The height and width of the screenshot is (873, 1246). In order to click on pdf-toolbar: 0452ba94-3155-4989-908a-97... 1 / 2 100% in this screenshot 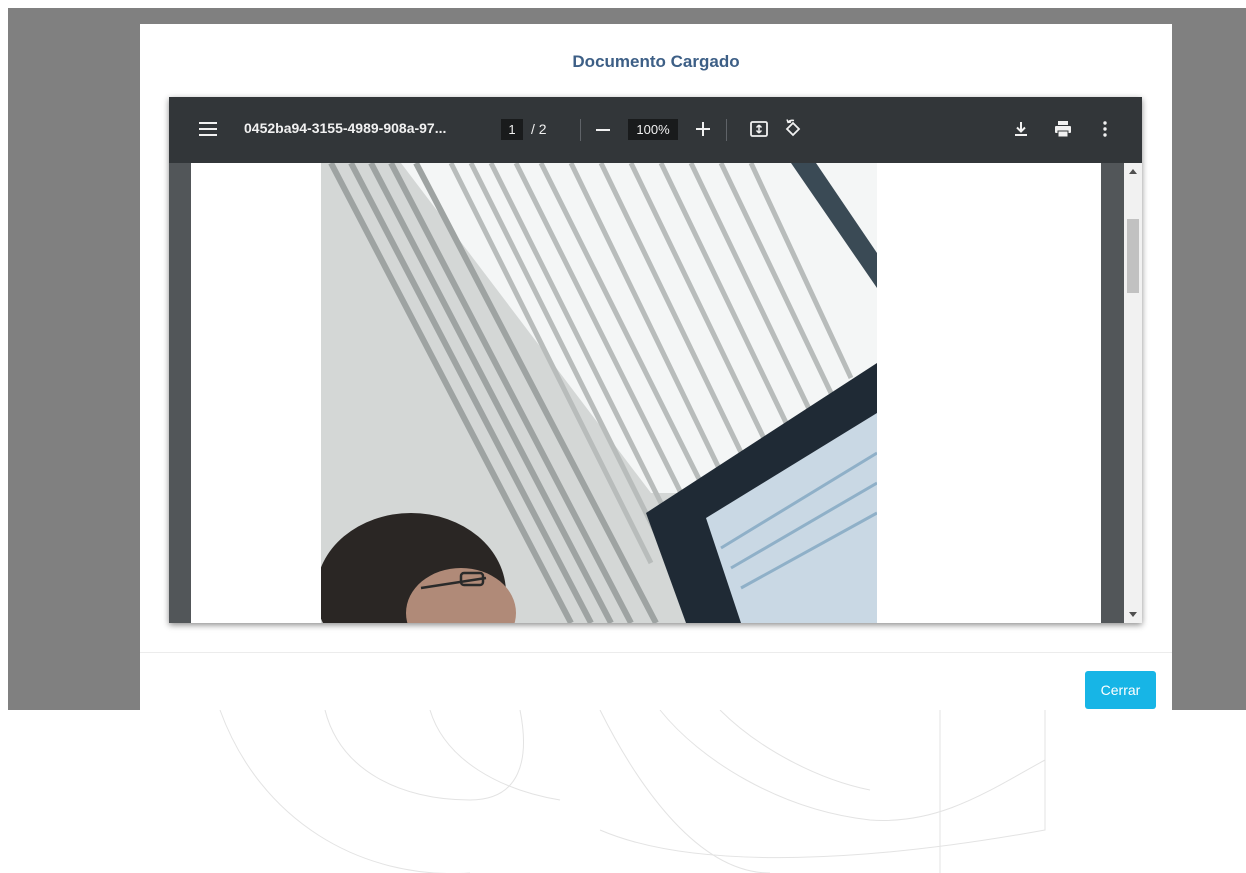, I will do `click(655, 130)`.